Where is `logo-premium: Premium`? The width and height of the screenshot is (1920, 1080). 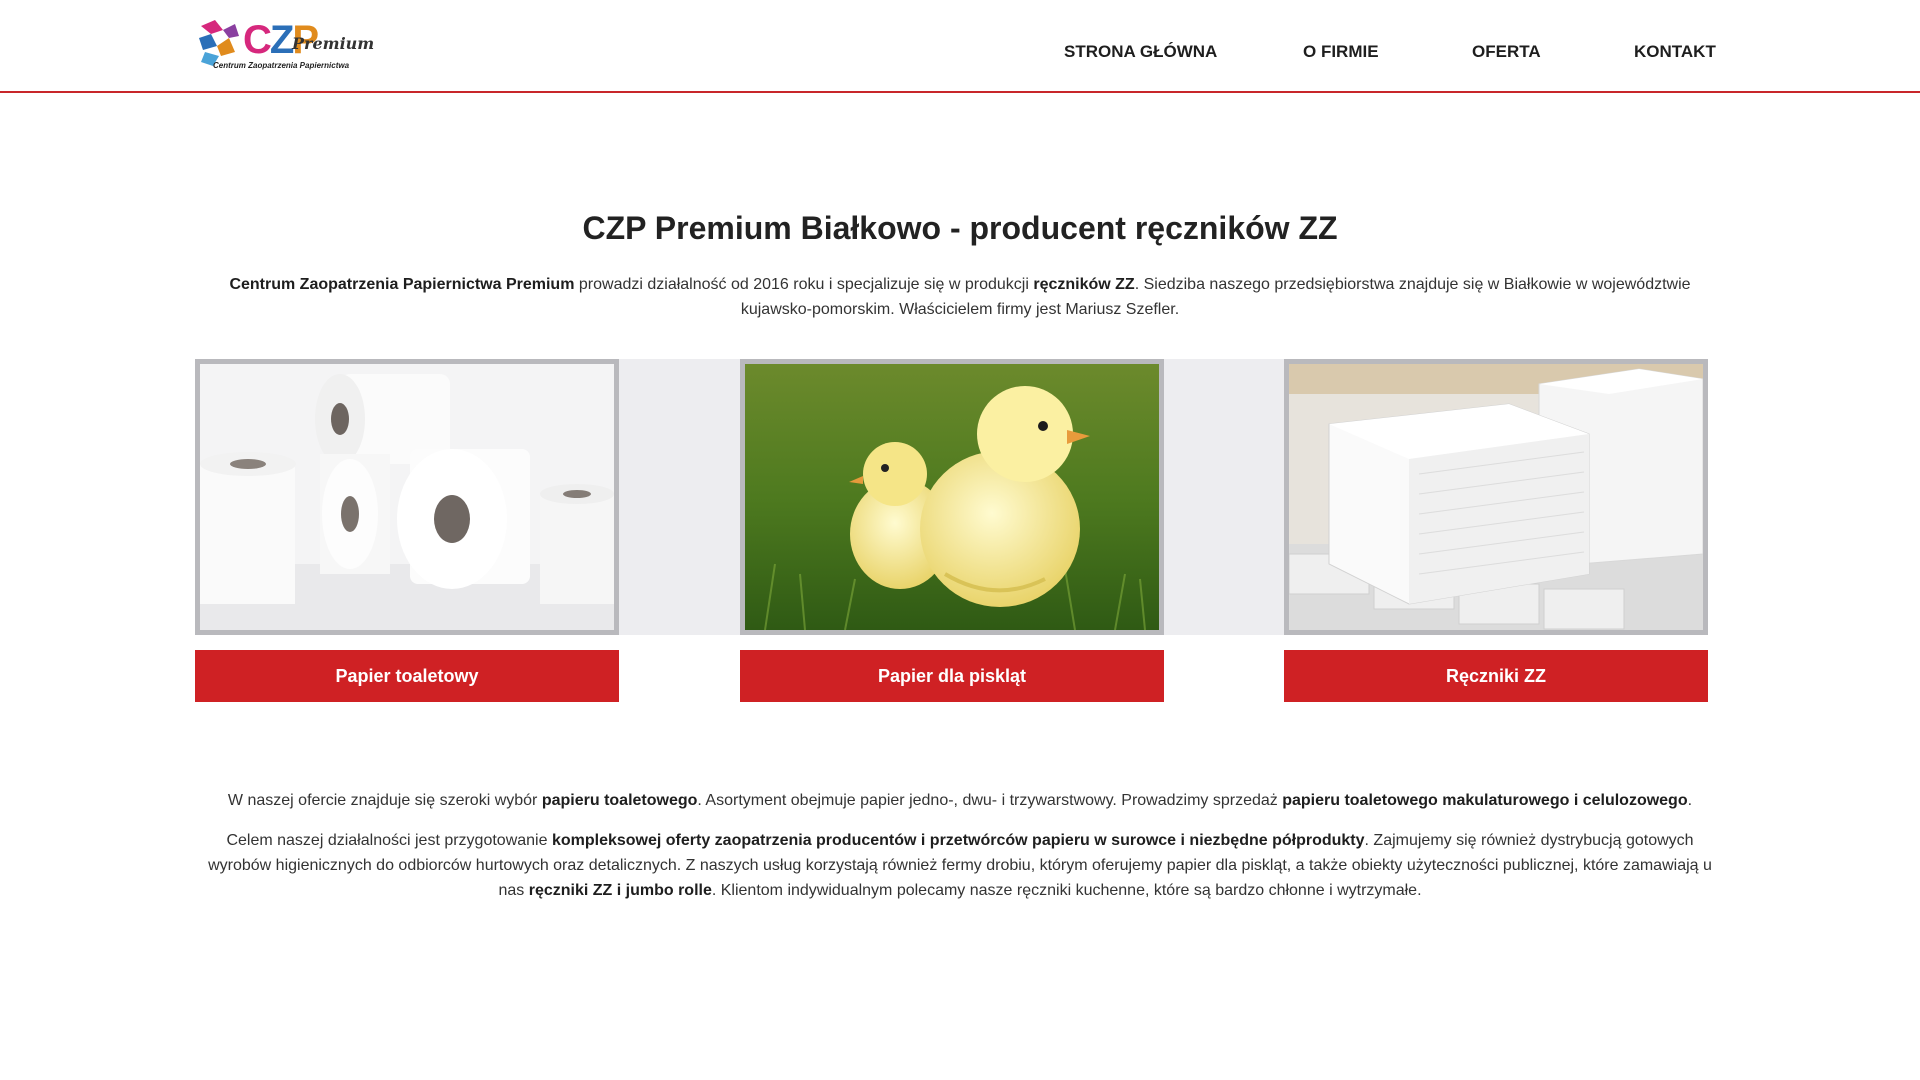
logo-premium: Premium is located at coordinates (333, 43).